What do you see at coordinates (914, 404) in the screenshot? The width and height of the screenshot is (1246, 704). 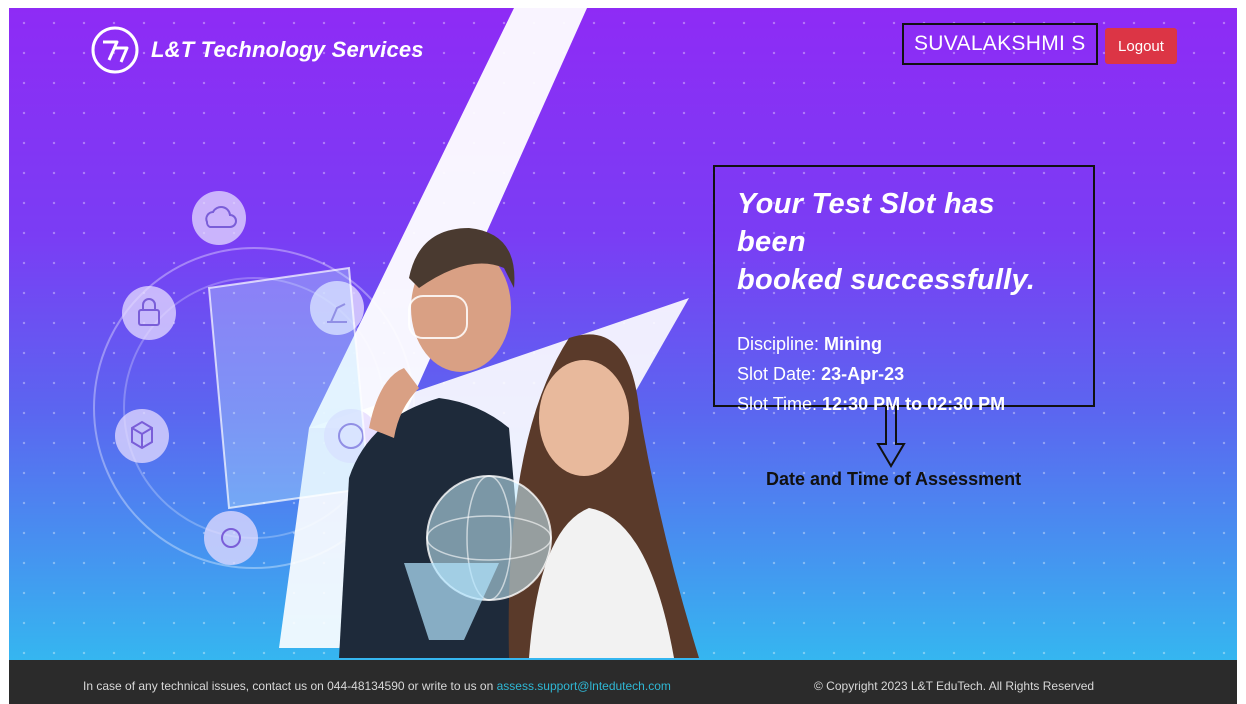 I see `slot-time-value: 12:30 PM to 02:30 PM` at bounding box center [914, 404].